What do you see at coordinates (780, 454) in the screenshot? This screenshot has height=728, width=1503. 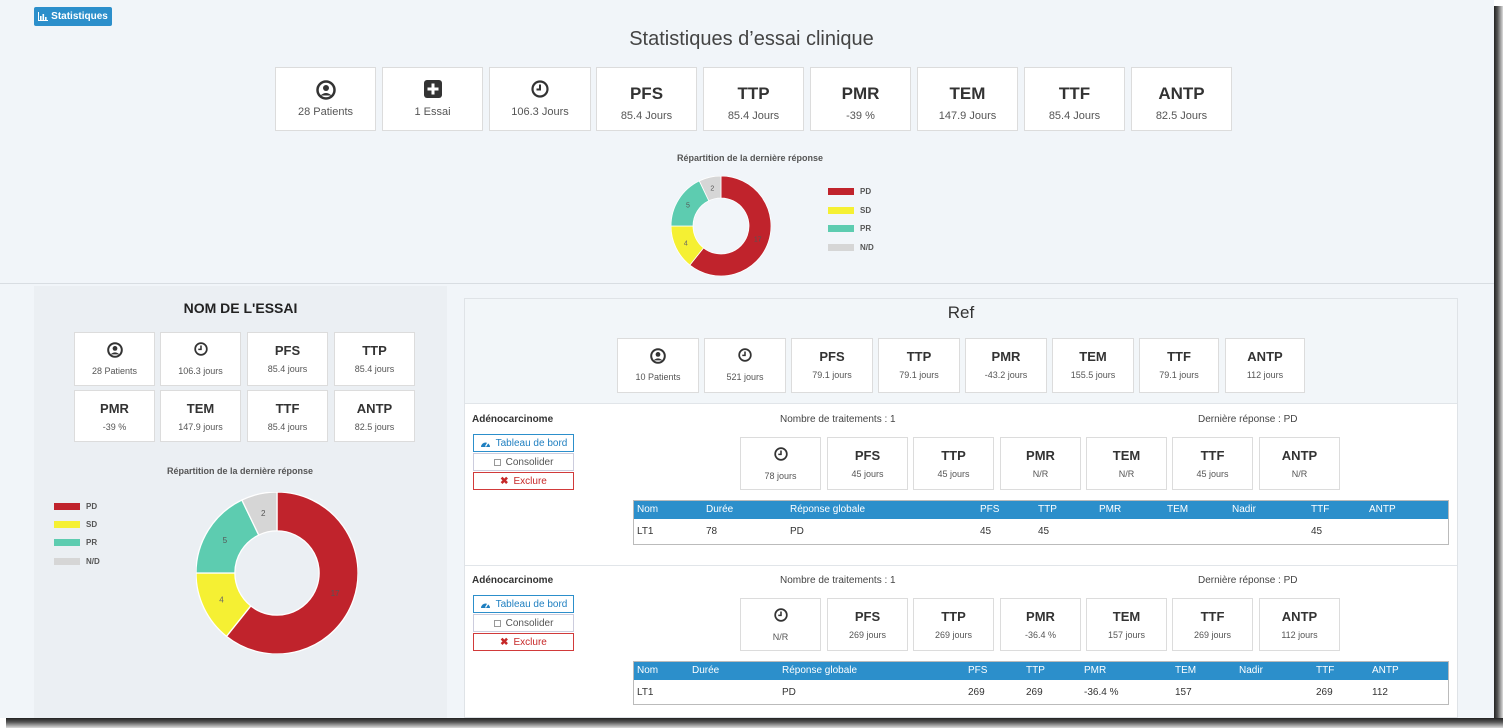 I see `clock-icon` at bounding box center [780, 454].